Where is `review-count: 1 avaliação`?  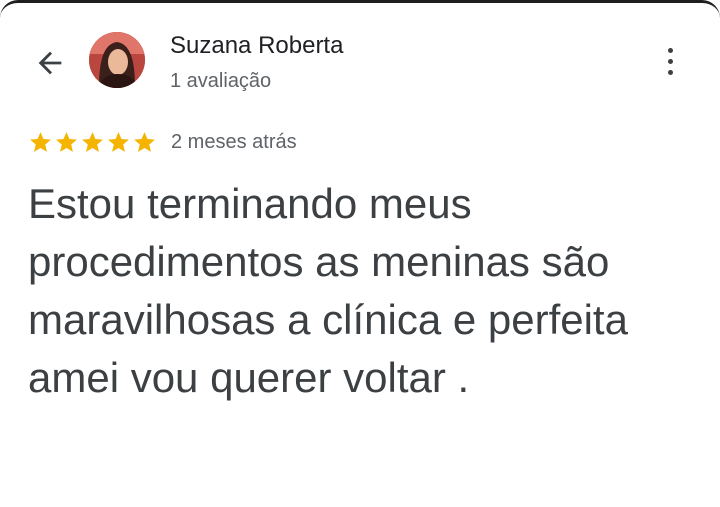 review-count: 1 avaliação is located at coordinates (221, 81).